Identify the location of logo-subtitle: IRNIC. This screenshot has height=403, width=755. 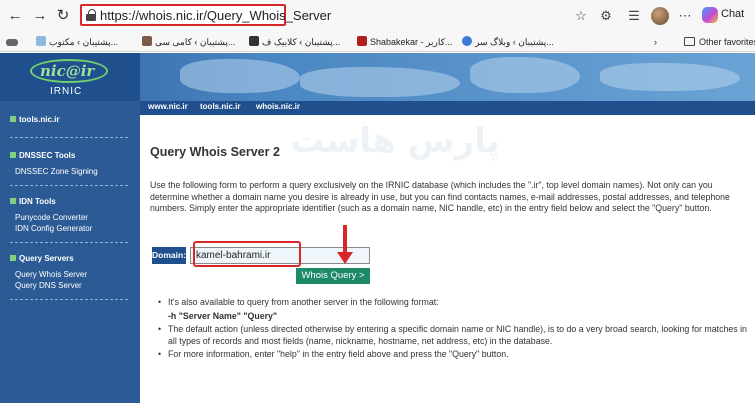
(66, 91).